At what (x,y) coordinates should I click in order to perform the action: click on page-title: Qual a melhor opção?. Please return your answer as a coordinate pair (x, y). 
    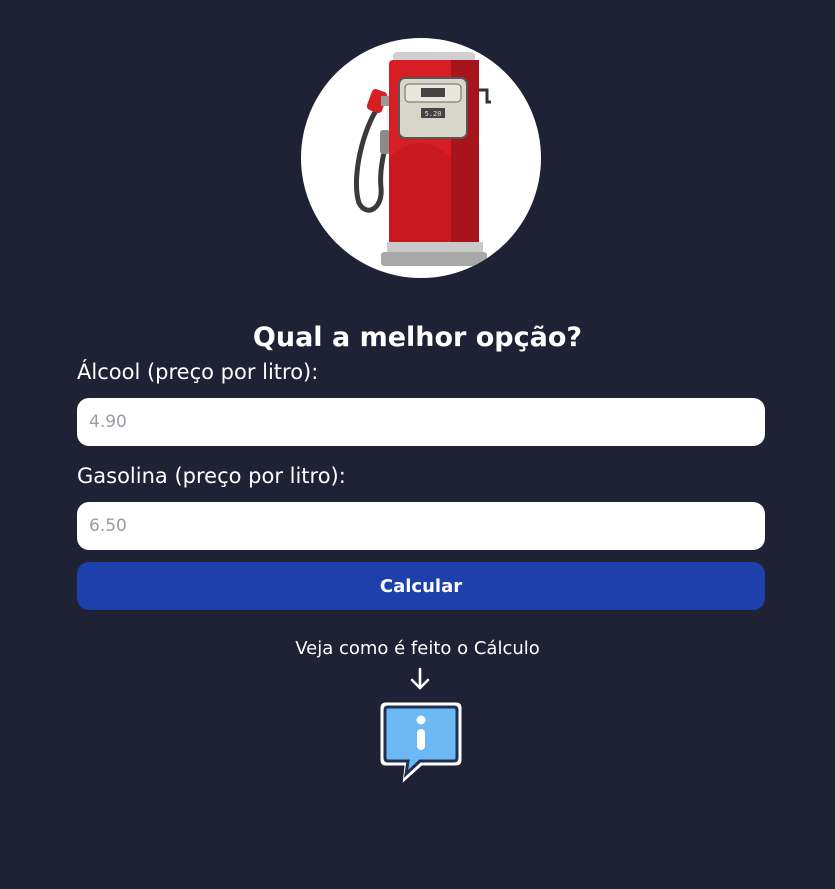
    Looking at the image, I should click on (417, 337).